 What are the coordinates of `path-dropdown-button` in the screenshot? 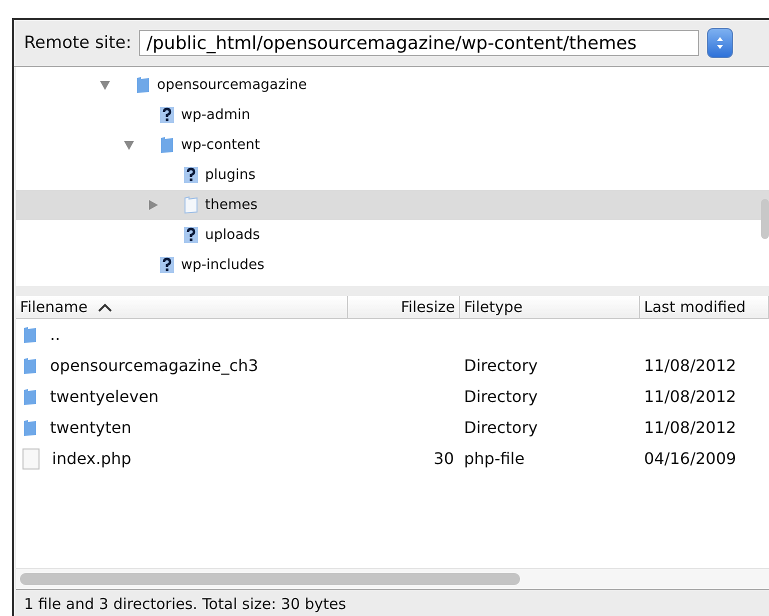 It's located at (720, 43).